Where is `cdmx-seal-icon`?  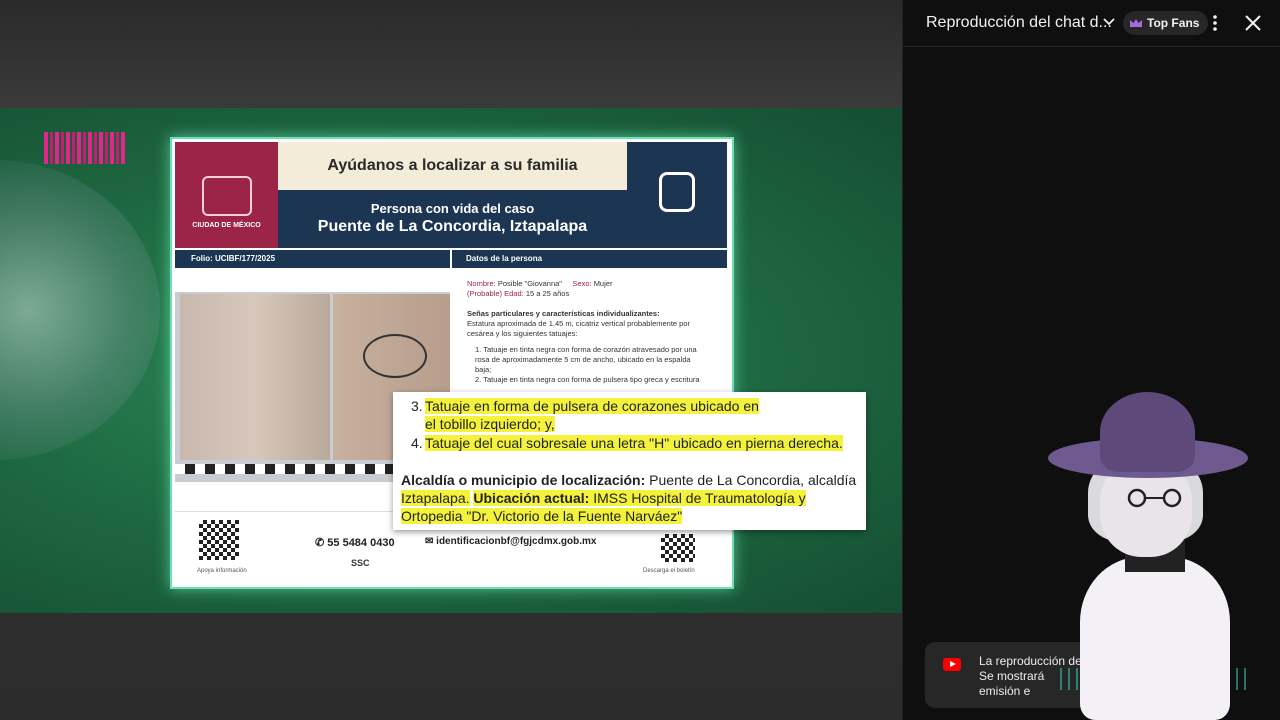 cdmx-seal-icon is located at coordinates (226, 196).